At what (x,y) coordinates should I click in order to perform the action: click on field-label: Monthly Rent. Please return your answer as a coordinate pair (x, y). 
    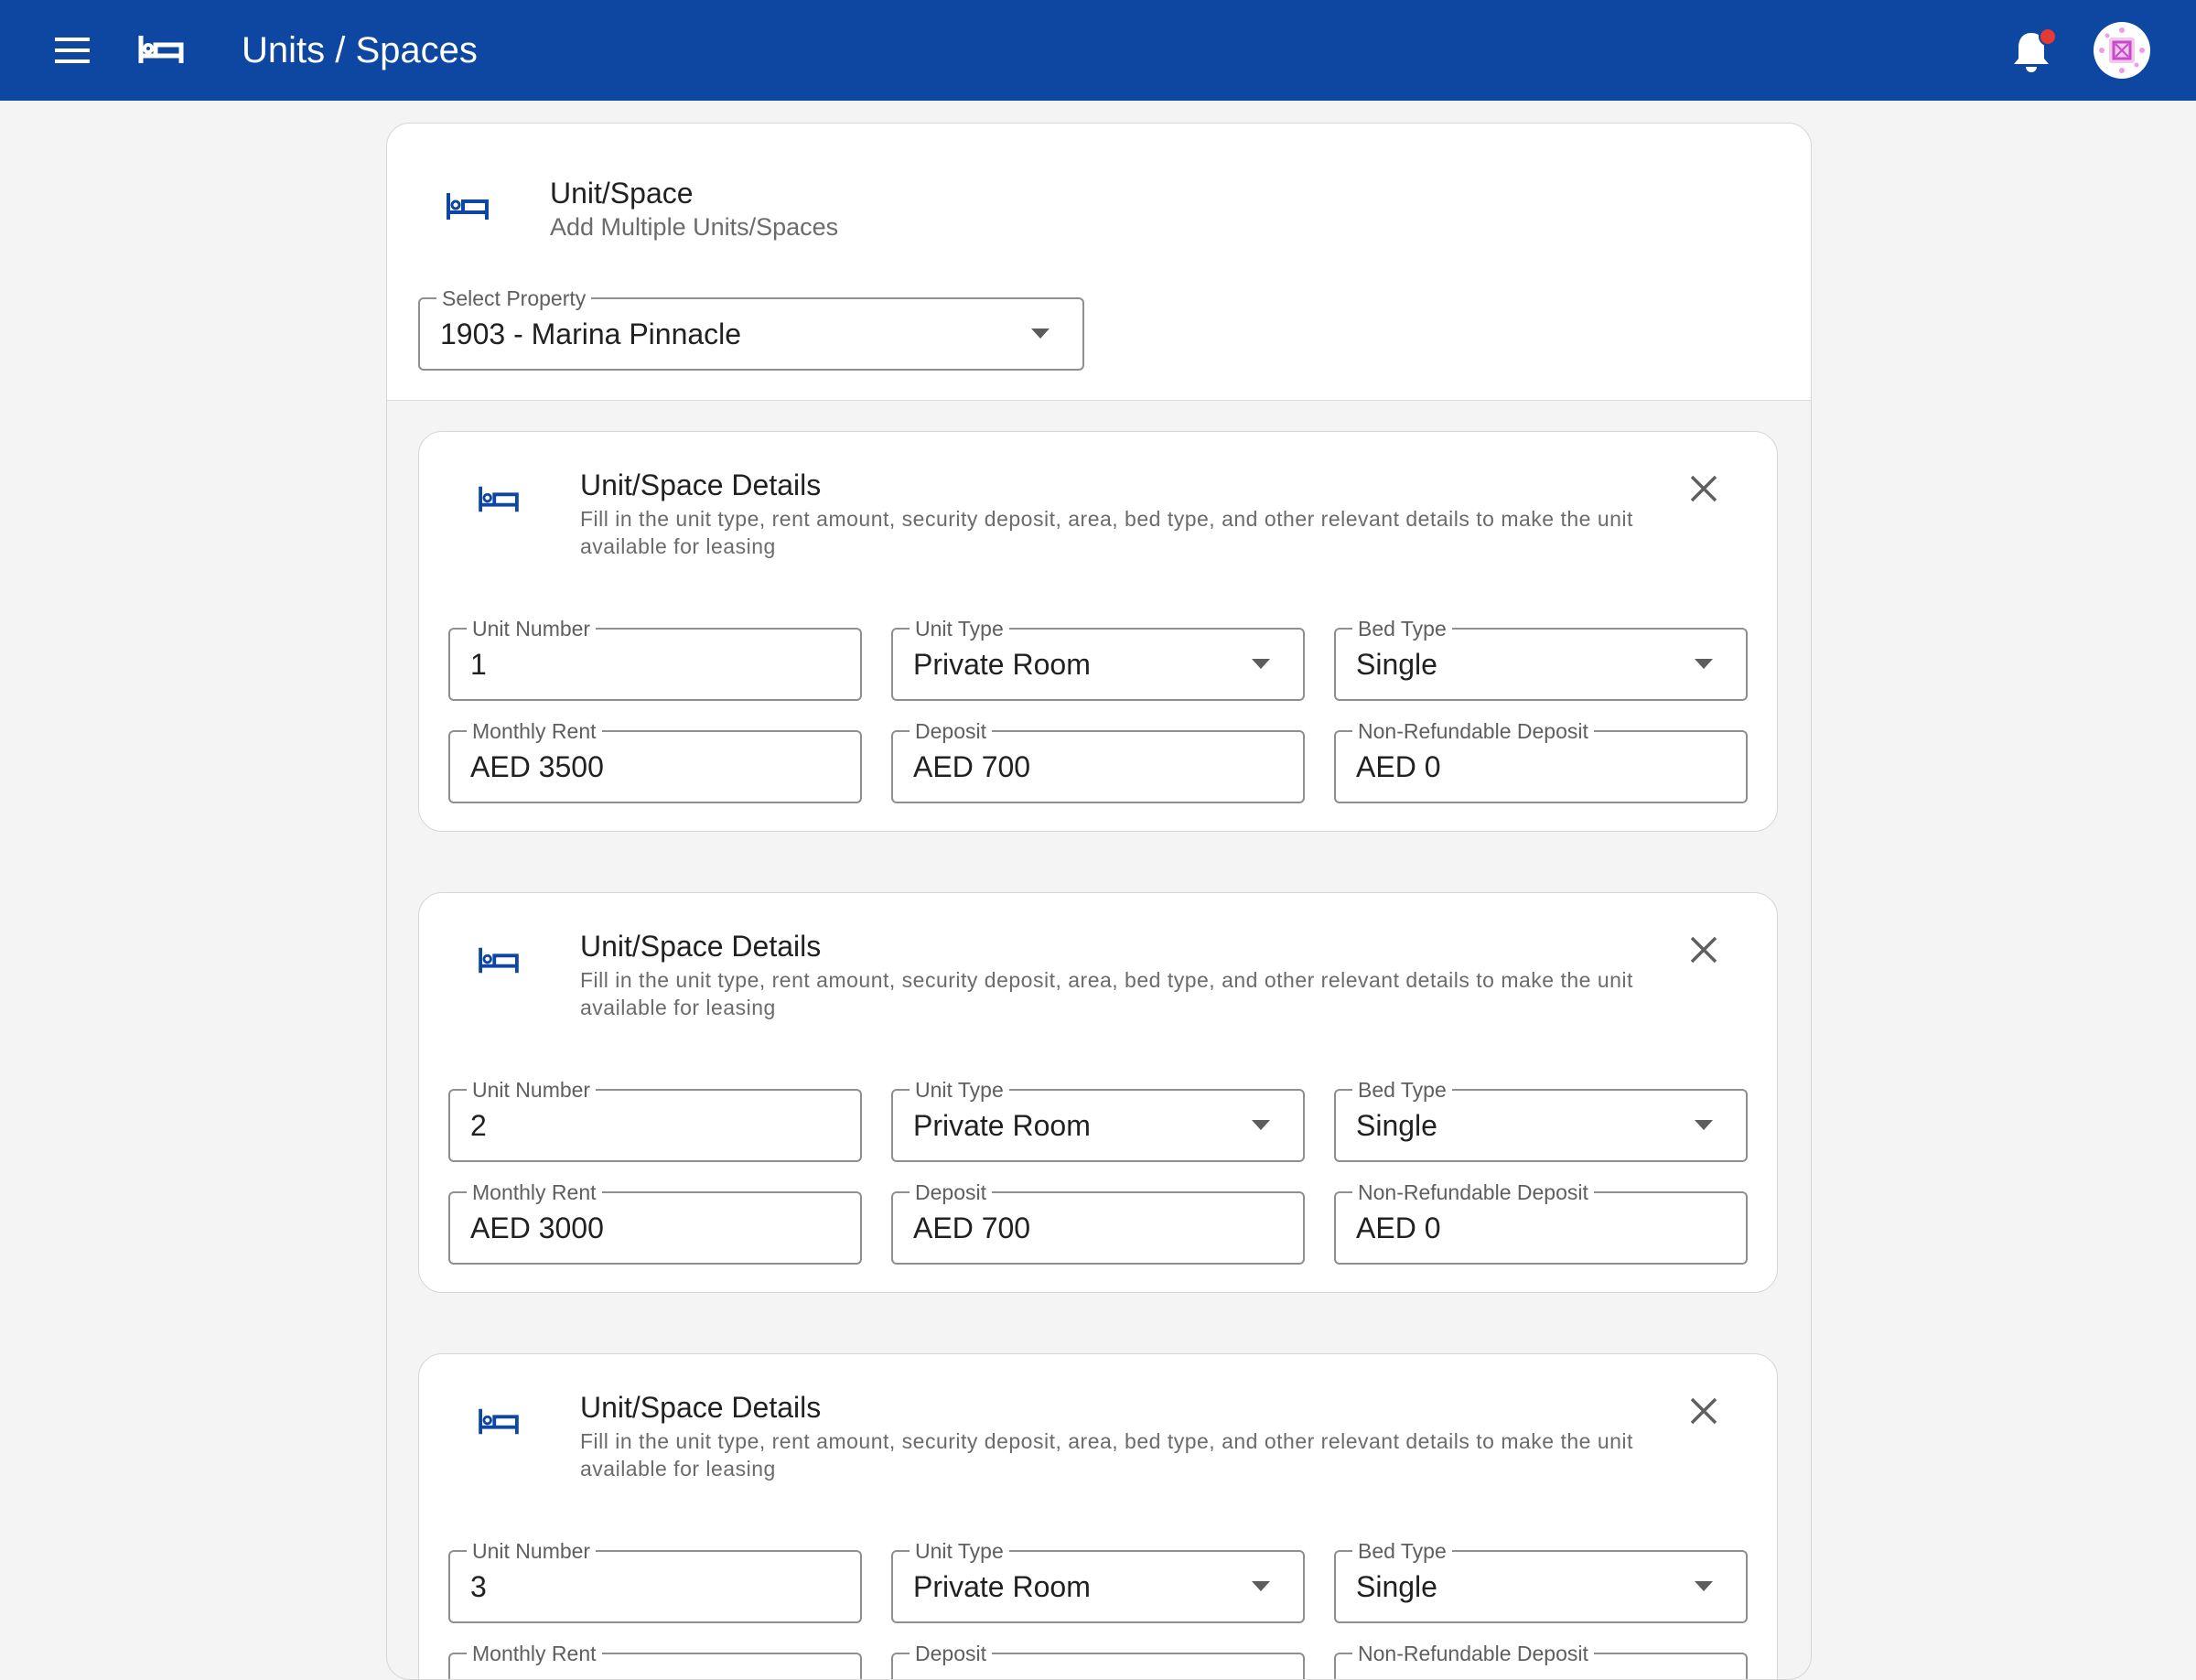
    Looking at the image, I should click on (534, 1653).